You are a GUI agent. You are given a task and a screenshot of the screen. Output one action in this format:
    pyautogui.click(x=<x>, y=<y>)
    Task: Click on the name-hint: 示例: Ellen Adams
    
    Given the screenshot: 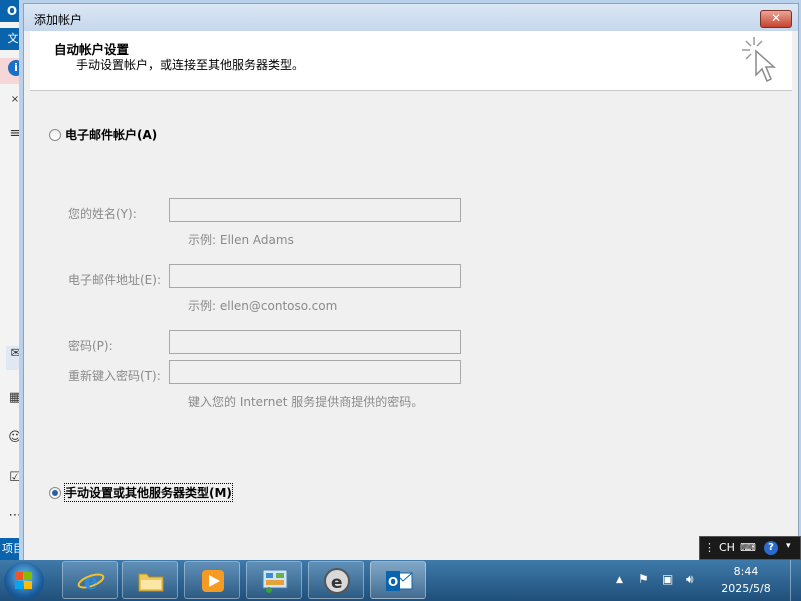 What is the action you would take?
    pyautogui.click(x=241, y=240)
    